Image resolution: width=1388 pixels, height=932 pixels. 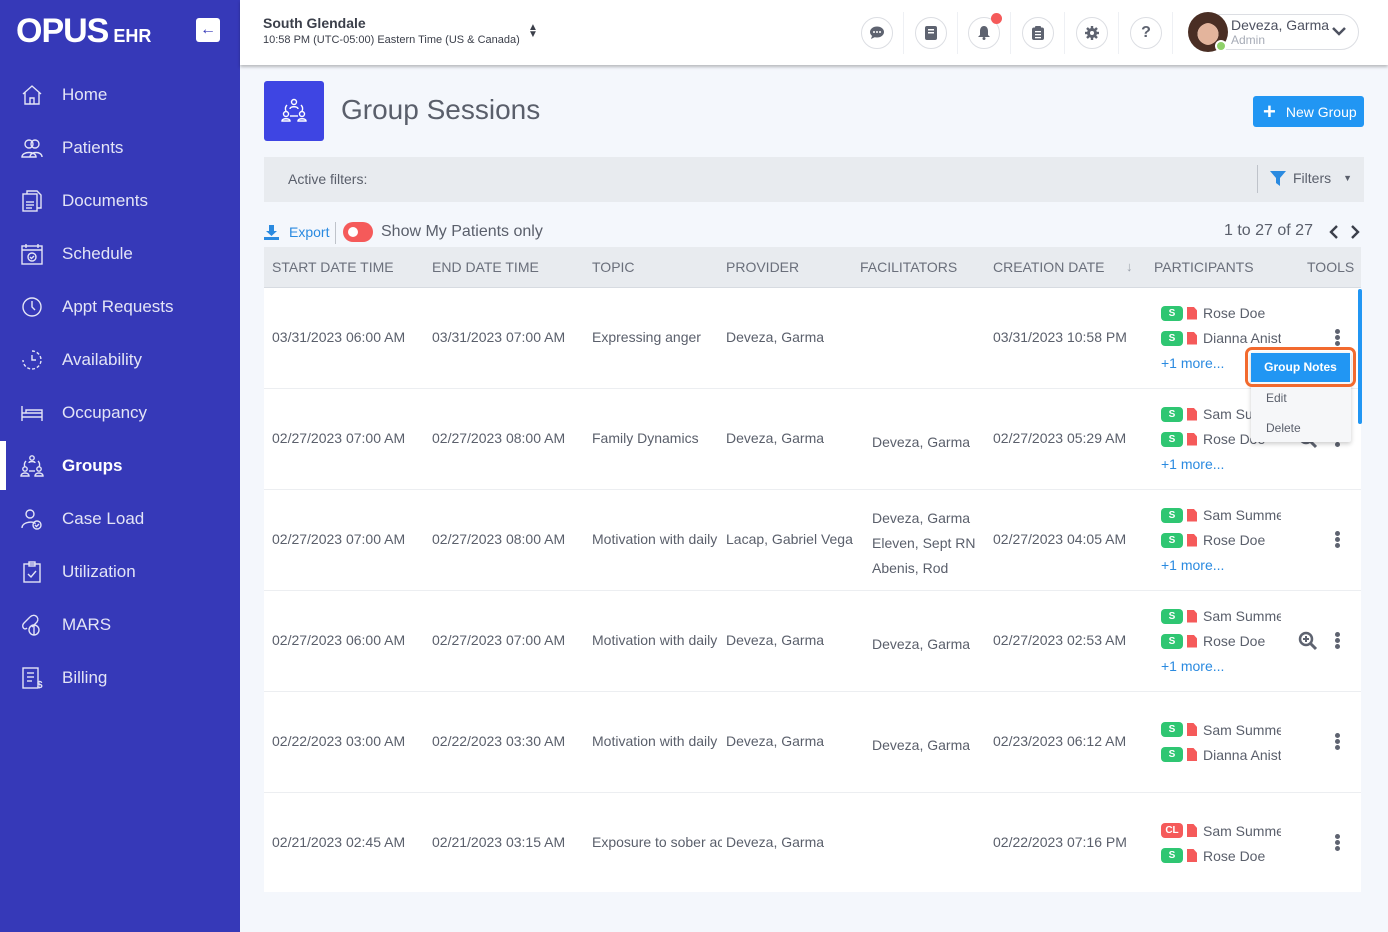 I want to click on cell-creation-date: 02/22/2023 07:16 PM, so click(x=1060, y=842).